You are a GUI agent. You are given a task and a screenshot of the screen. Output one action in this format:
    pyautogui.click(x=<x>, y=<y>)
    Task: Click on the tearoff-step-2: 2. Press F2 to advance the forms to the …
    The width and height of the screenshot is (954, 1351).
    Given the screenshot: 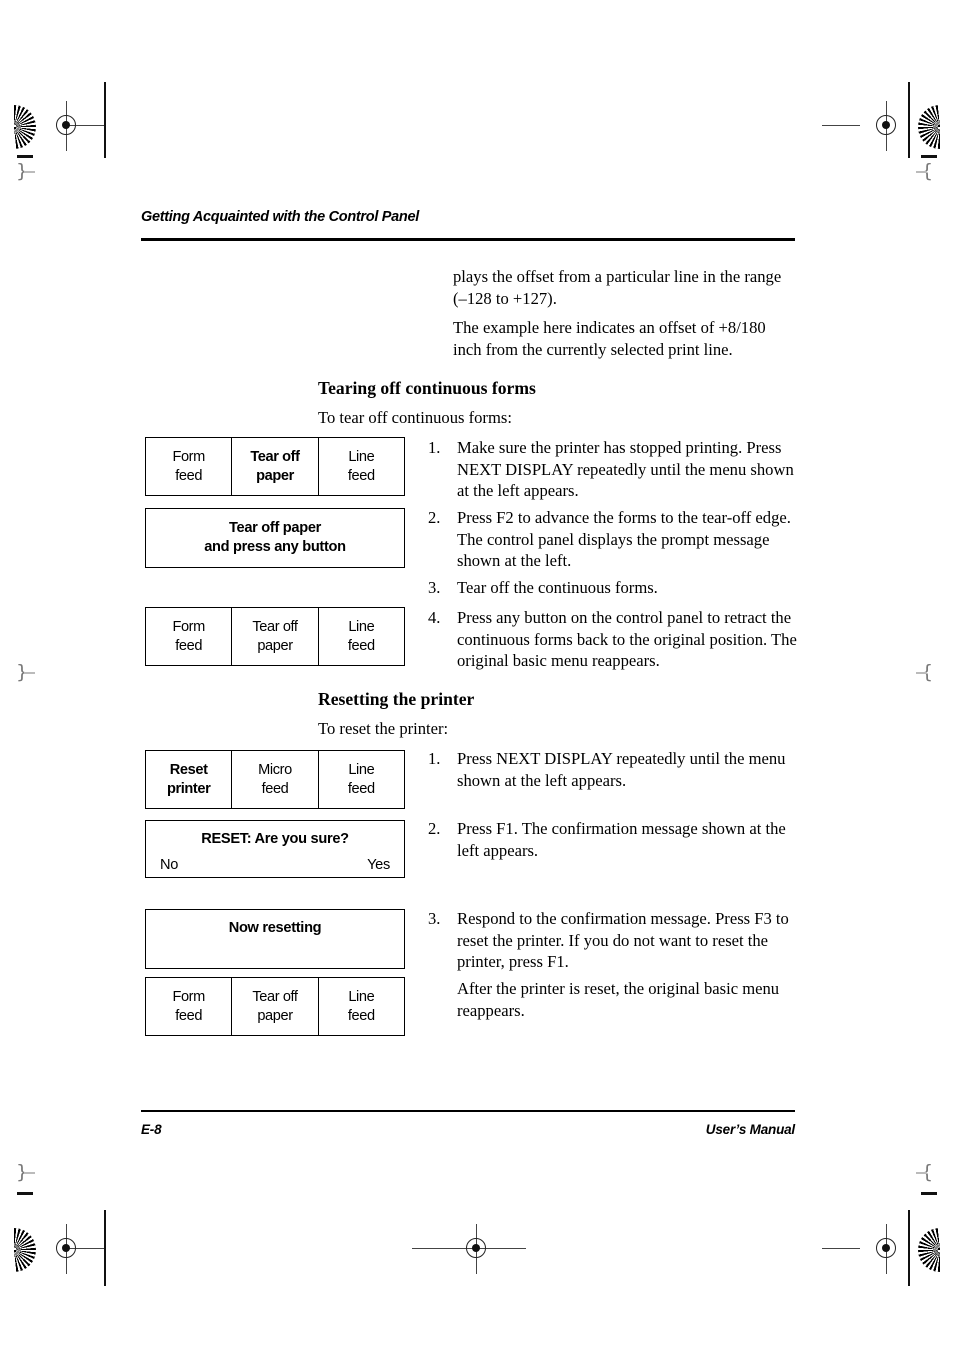 What is the action you would take?
    pyautogui.click(x=614, y=539)
    